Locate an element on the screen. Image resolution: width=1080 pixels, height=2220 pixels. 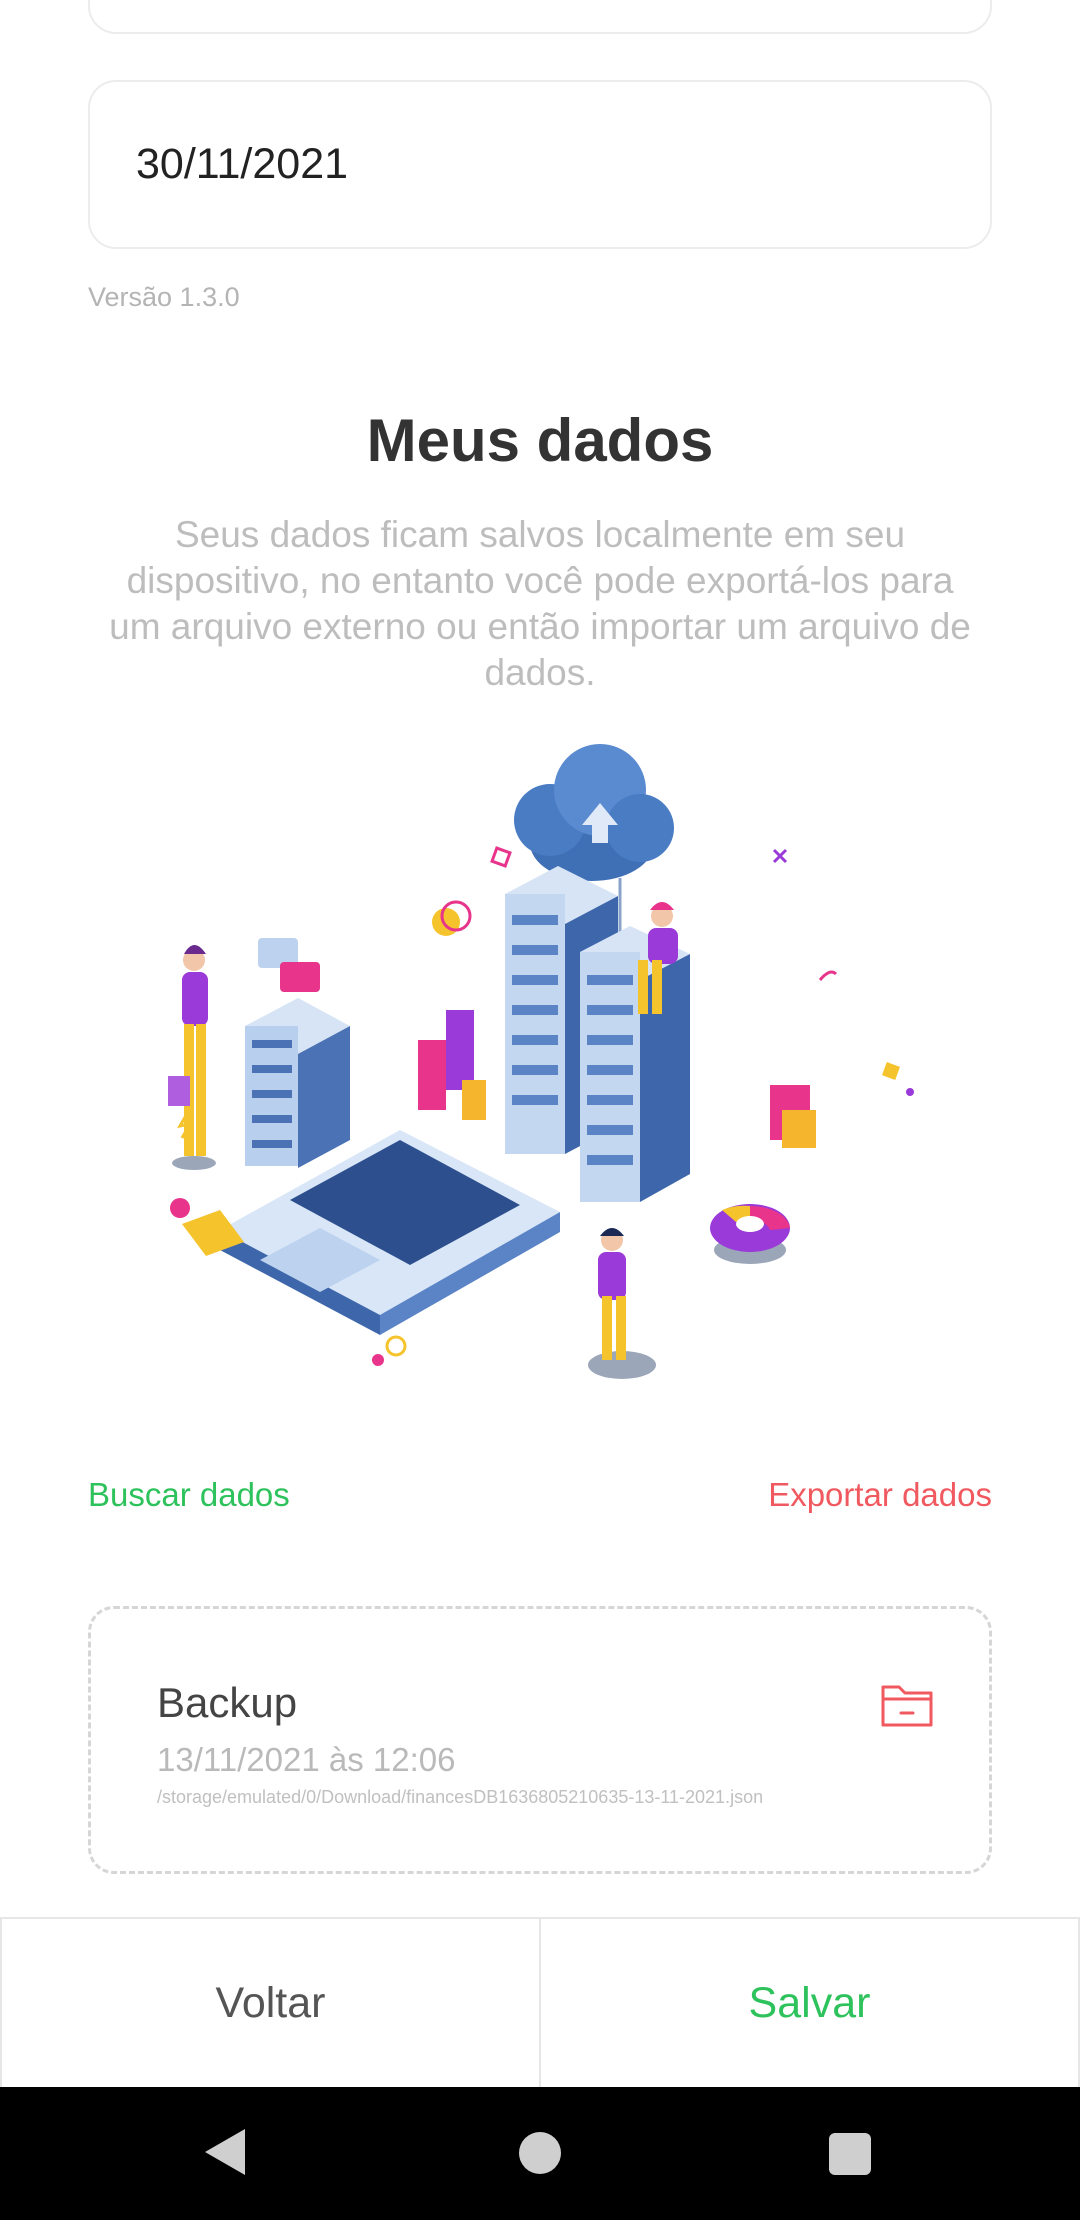
server-stack-small is located at coordinates (297, 1083).